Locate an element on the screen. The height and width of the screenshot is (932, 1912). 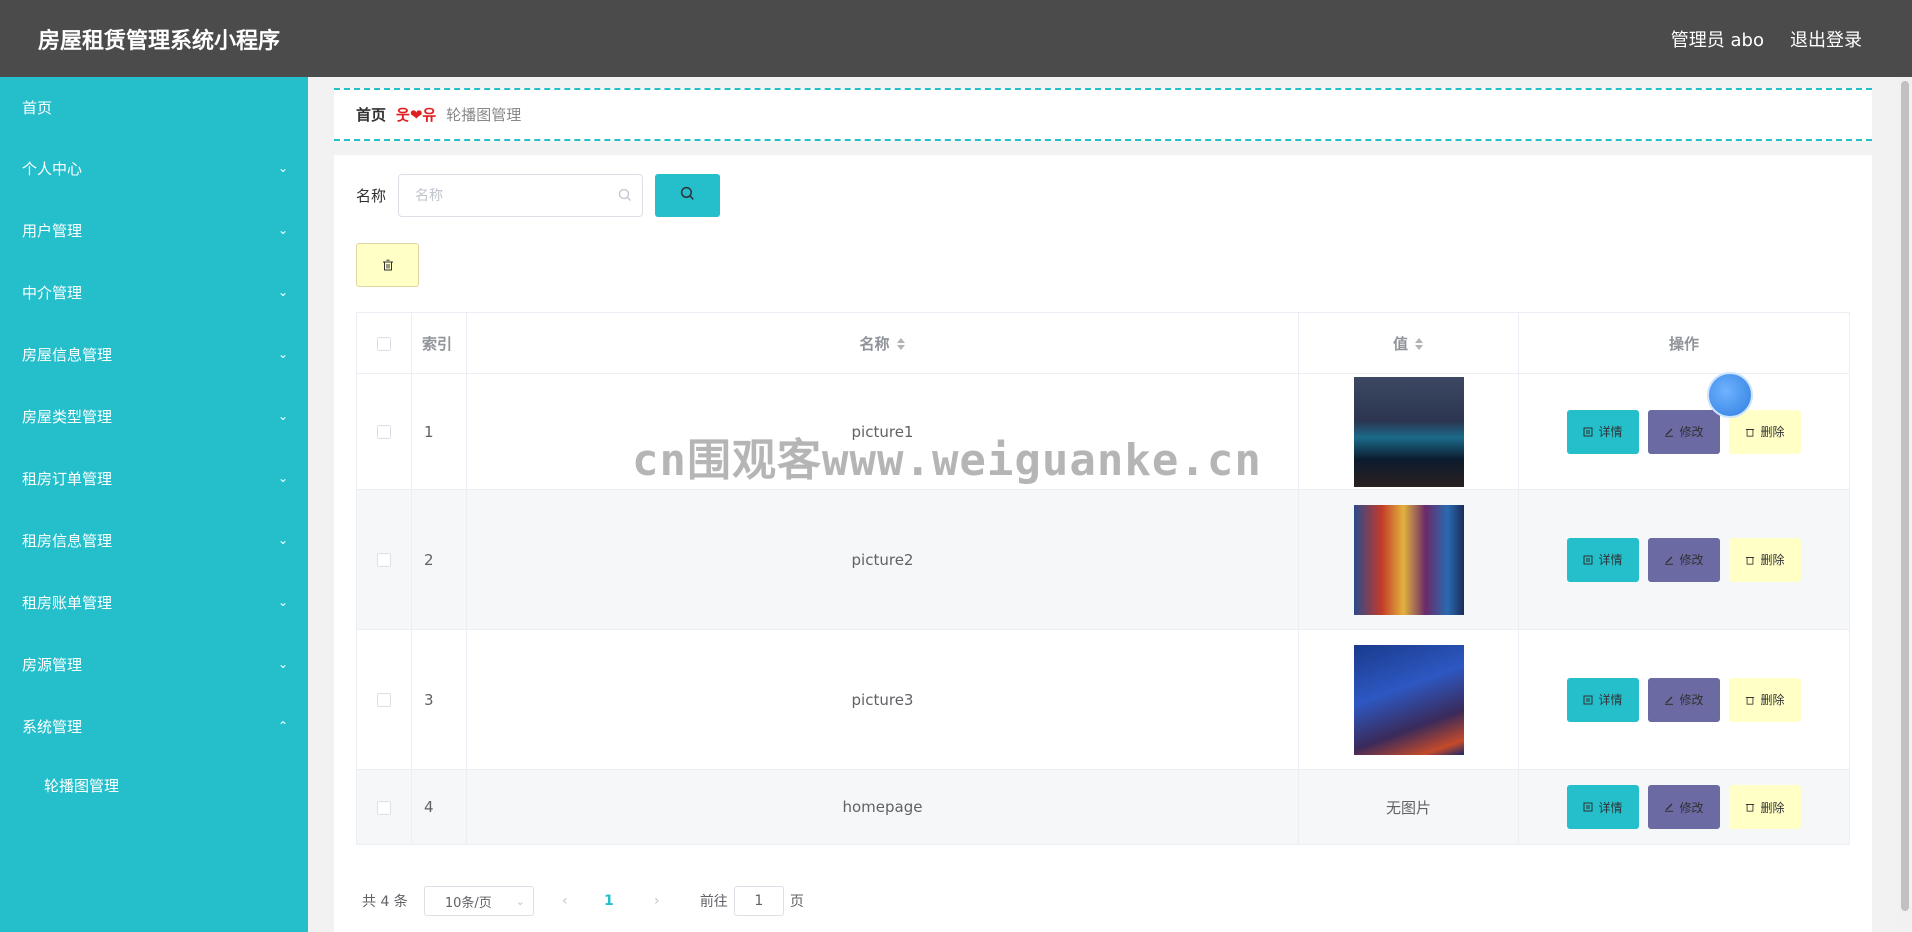
sidebar-item-user-management: 用户管理 ⌄ is located at coordinates (154, 230).